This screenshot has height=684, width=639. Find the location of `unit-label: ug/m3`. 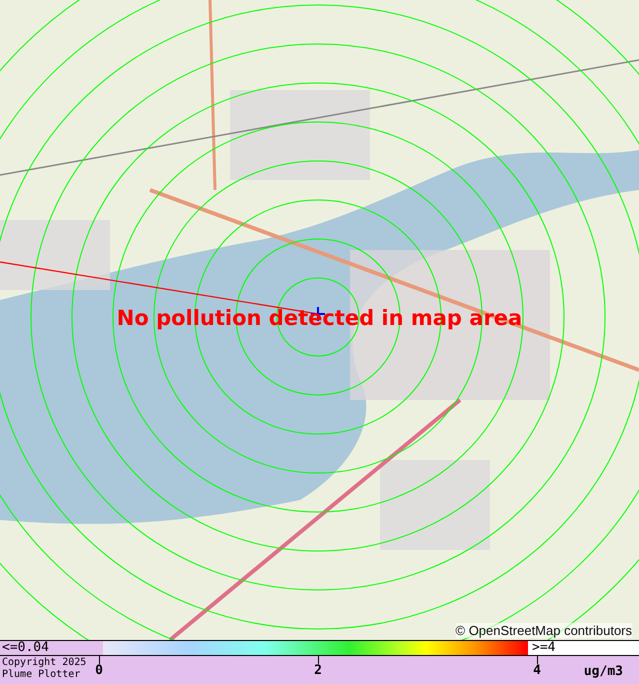

unit-label: ug/m3 is located at coordinates (603, 671).